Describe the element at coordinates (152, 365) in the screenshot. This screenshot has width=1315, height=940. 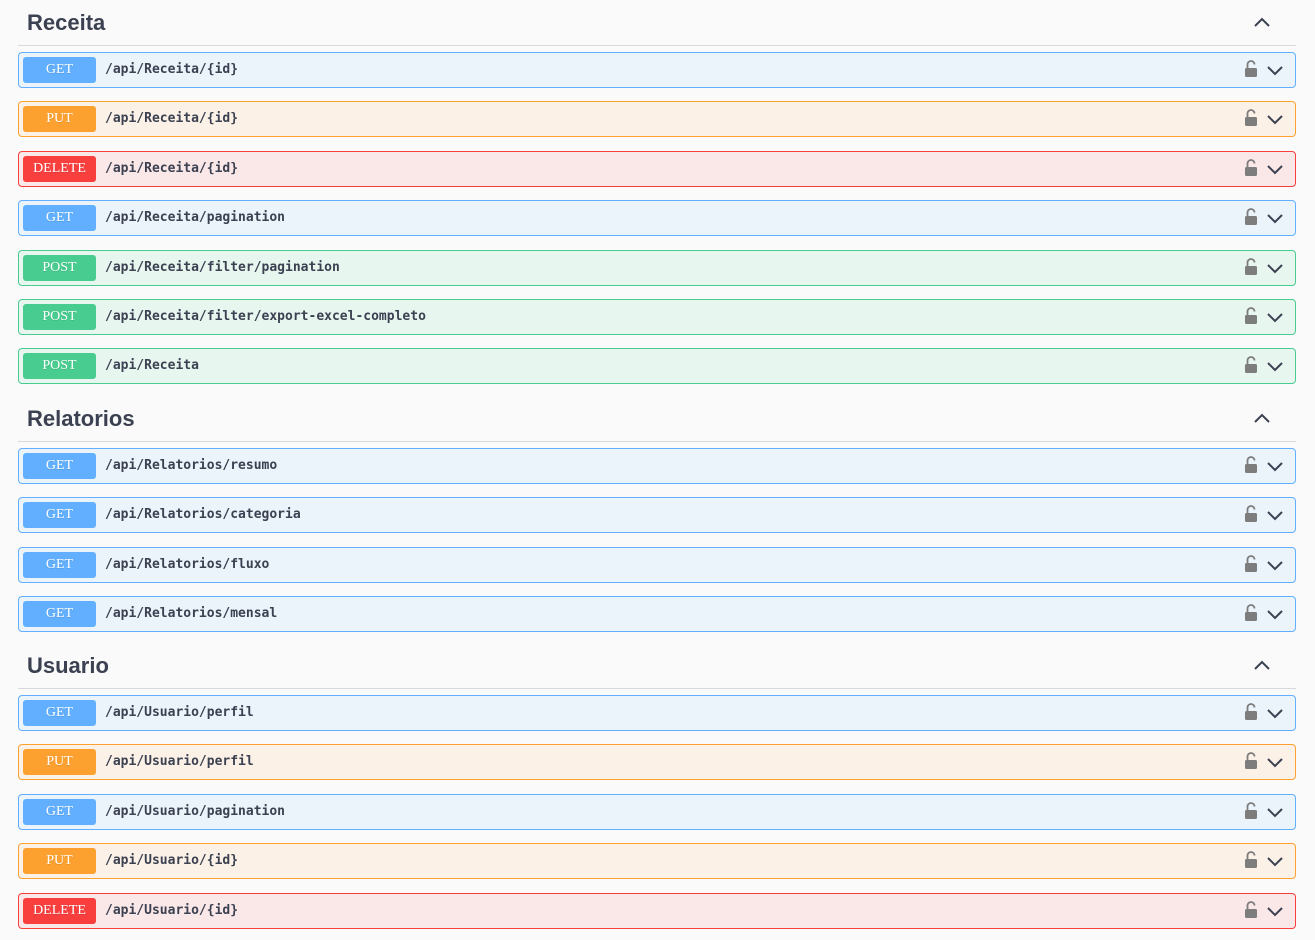
I see `operation-path: /api/Receita` at that location.